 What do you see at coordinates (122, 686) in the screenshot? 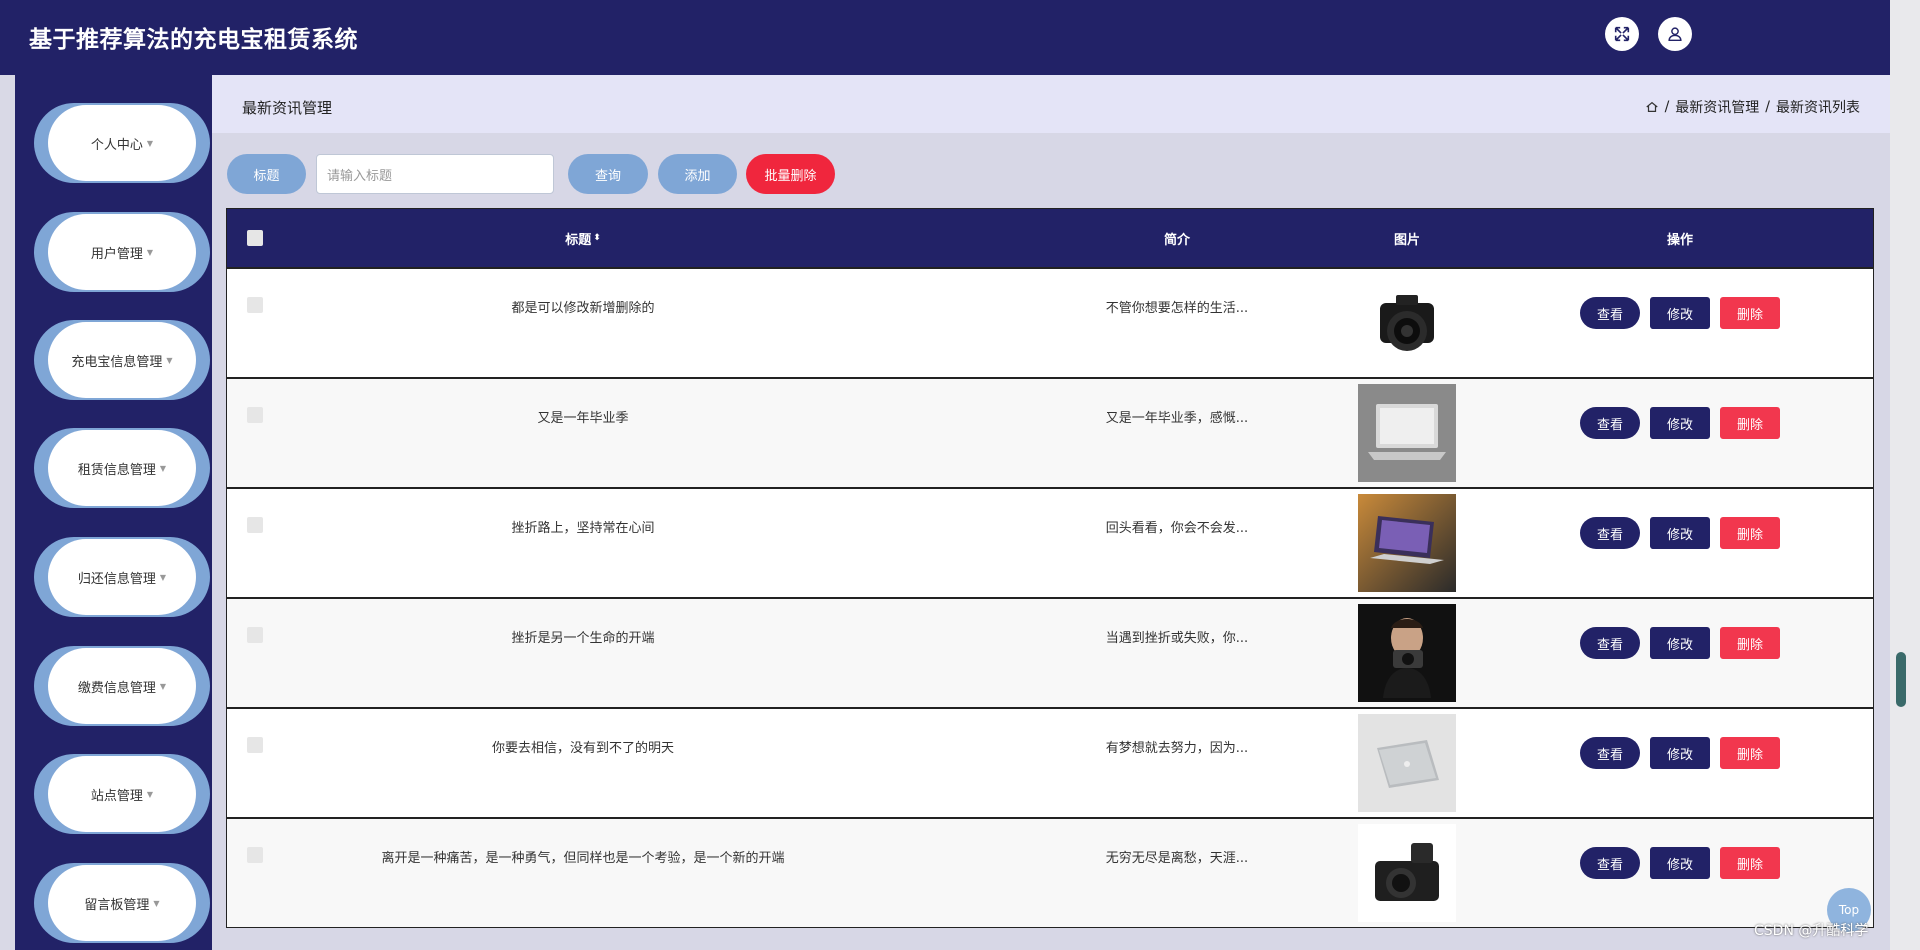
I see `sidebar-item-payment: 缴费信息管理 ▼` at bounding box center [122, 686].